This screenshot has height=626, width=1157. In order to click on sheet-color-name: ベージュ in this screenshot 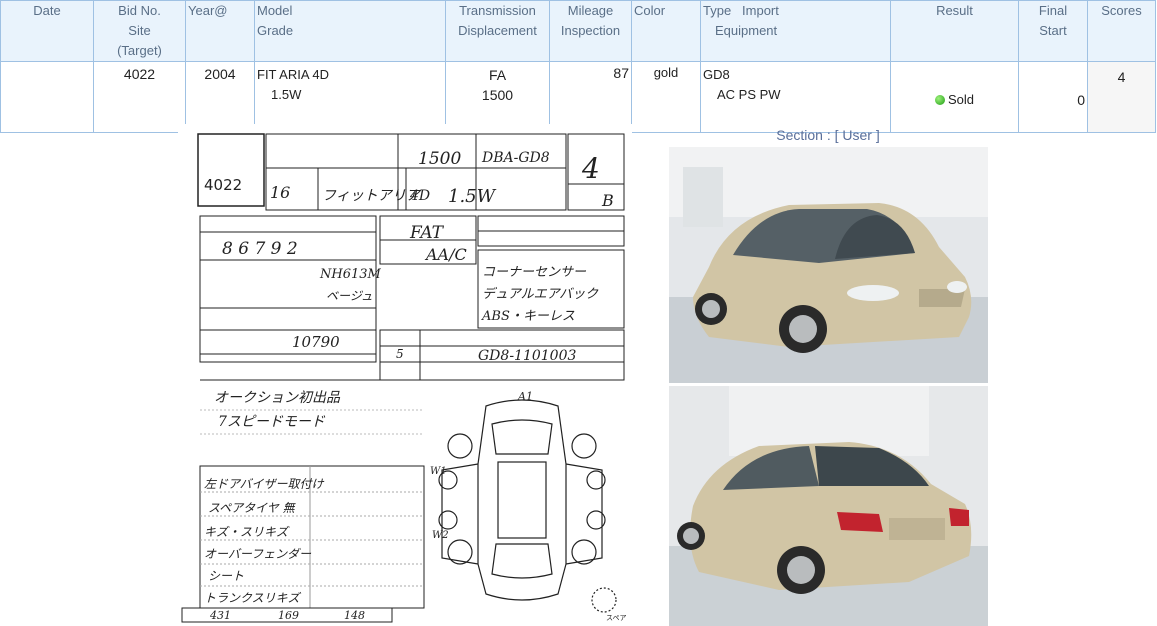, I will do `click(349, 296)`.